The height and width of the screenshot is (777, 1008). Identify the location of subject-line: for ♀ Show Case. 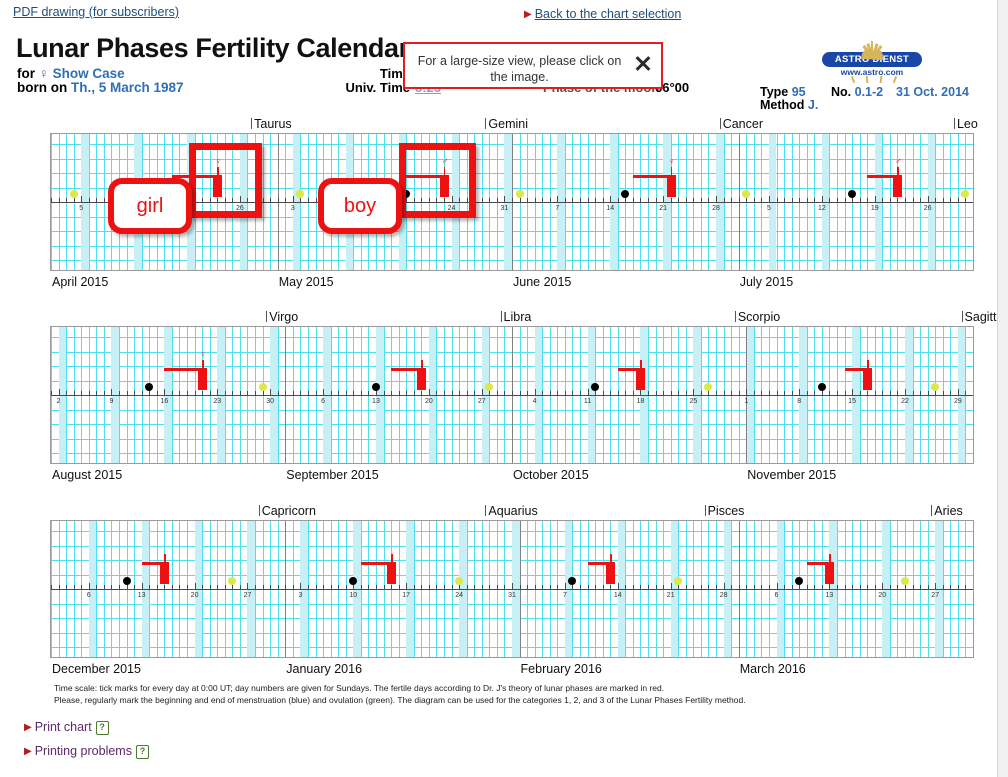
(71, 73).